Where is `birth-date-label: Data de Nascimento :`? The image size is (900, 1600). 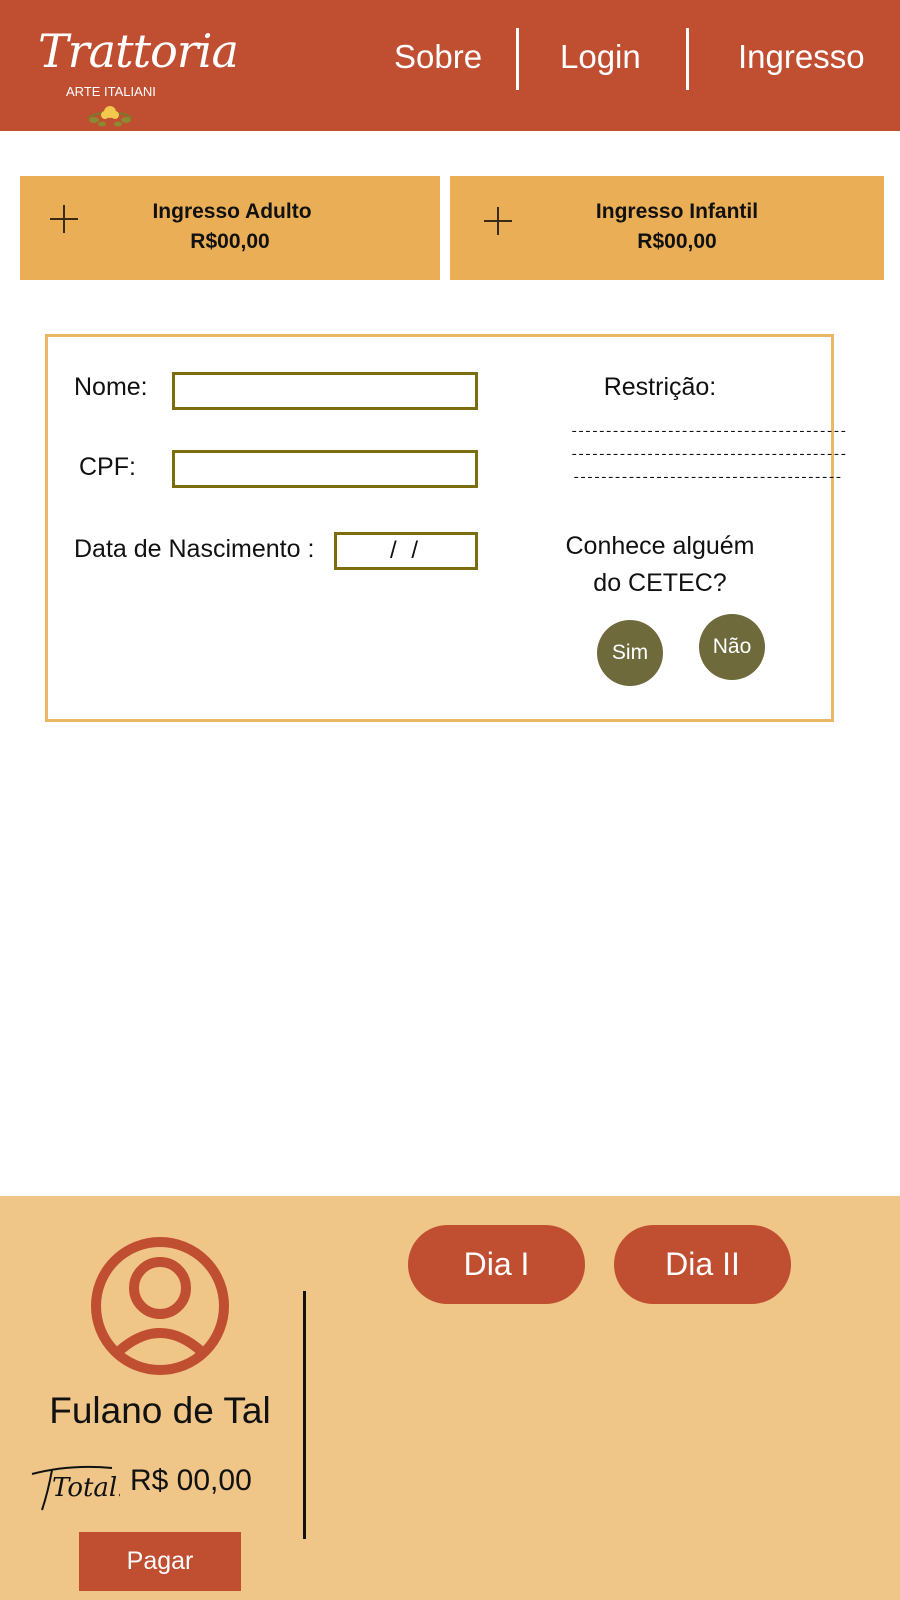
birth-date-label: Data de Nascimento : is located at coordinates (194, 549).